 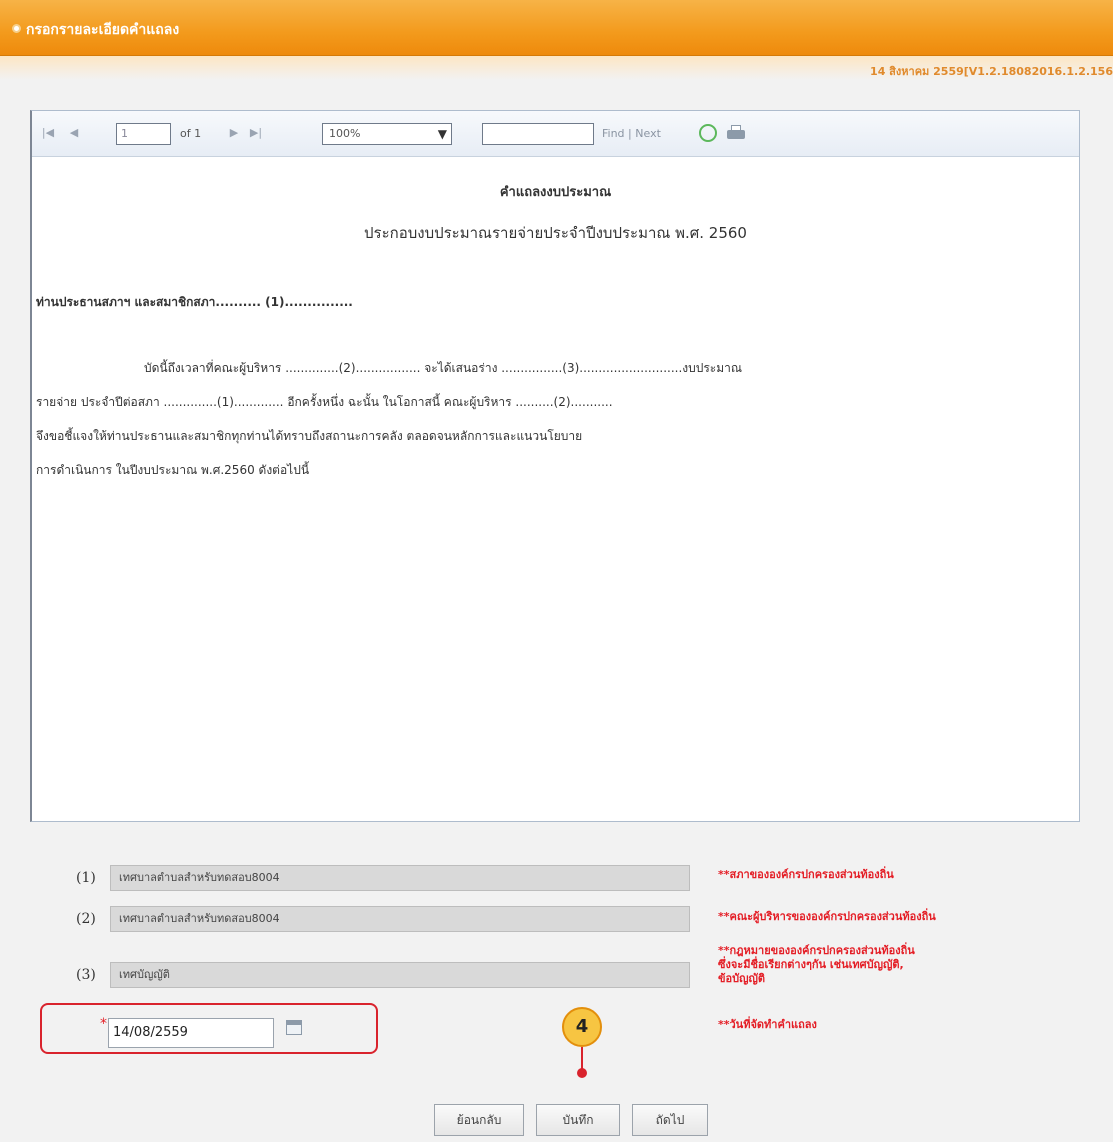 I want to click on last-page-icon: ▶|, so click(x=256, y=133).